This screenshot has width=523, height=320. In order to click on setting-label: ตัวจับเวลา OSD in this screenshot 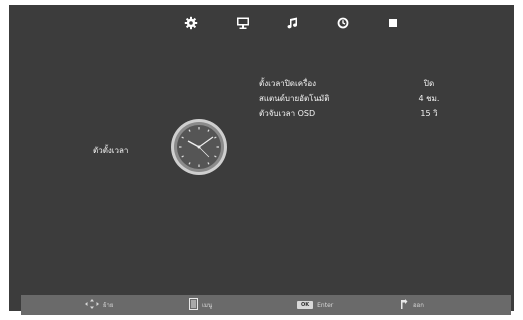, I will do `click(287, 113)`.